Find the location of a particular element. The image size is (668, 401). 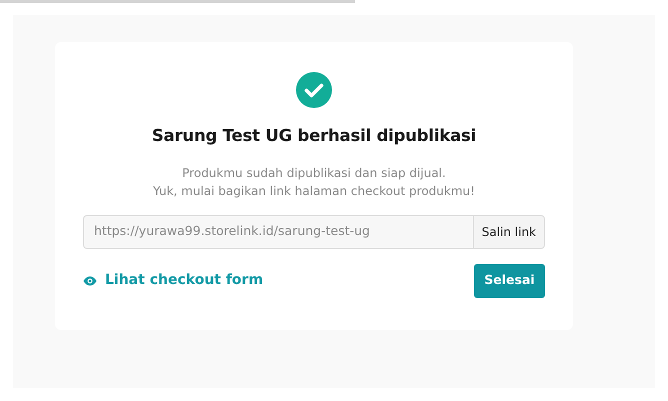

message-text: Produkmu sudah dipublikasi dan siap dijual. is located at coordinates (314, 173).